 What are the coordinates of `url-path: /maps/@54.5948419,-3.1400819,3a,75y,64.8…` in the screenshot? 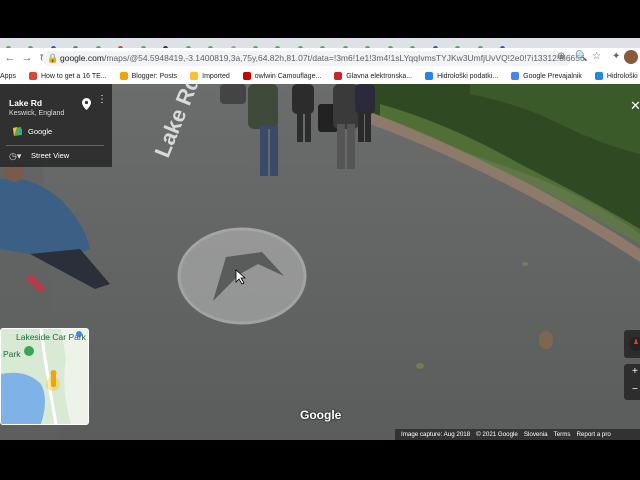 It's located at (344, 58).